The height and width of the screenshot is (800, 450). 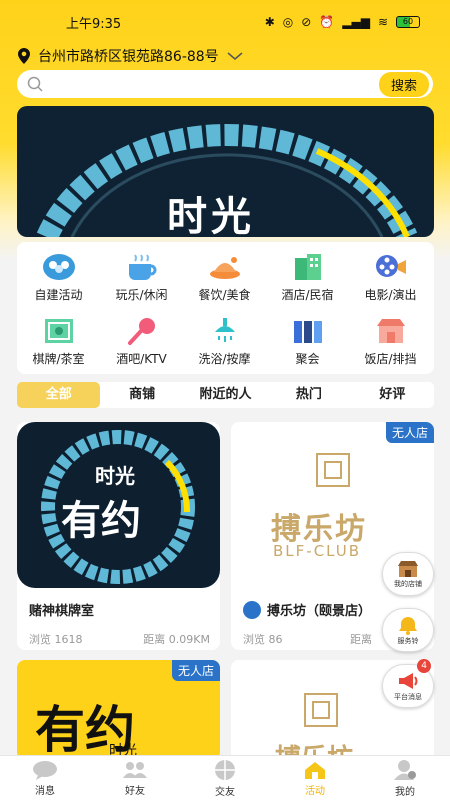 I want to click on category-dining: 餐饮/美食, so click(x=224, y=276).